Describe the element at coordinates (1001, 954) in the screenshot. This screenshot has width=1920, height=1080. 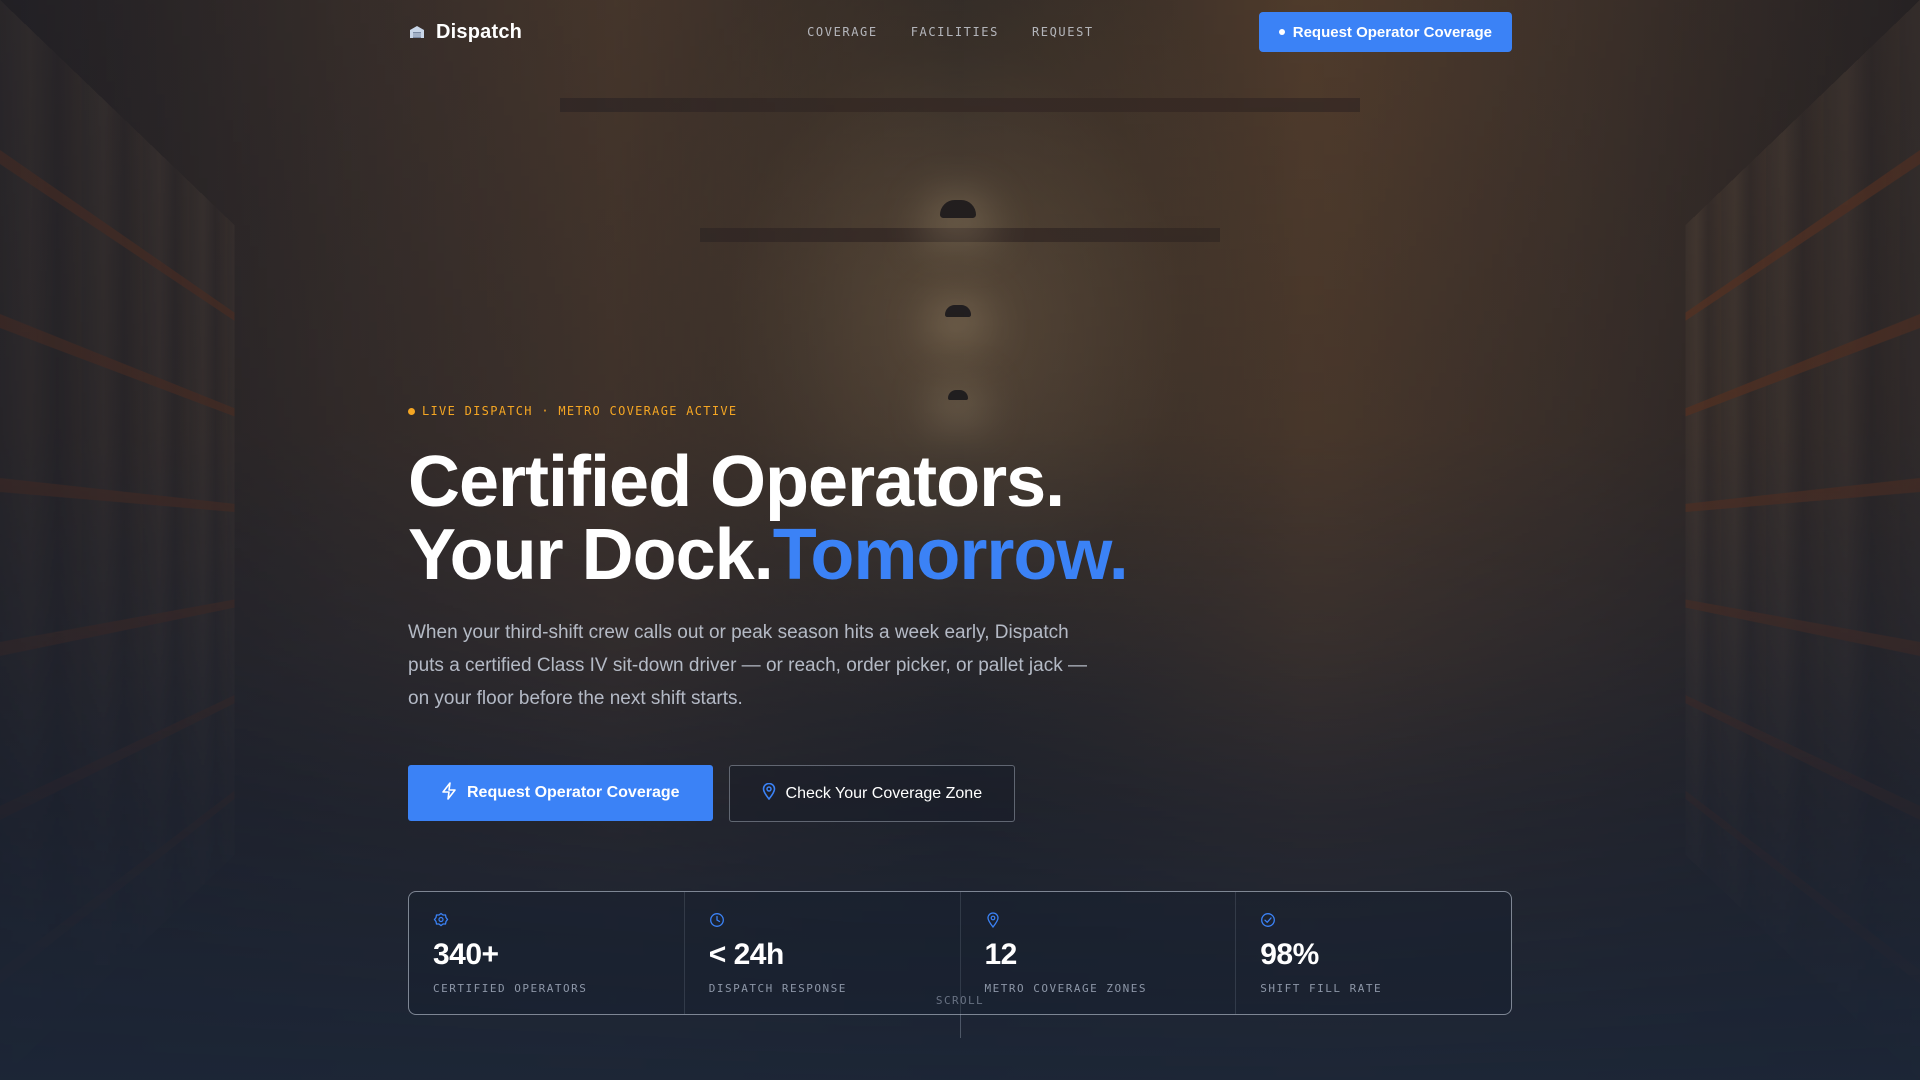
I see `stat-value: 12` at that location.